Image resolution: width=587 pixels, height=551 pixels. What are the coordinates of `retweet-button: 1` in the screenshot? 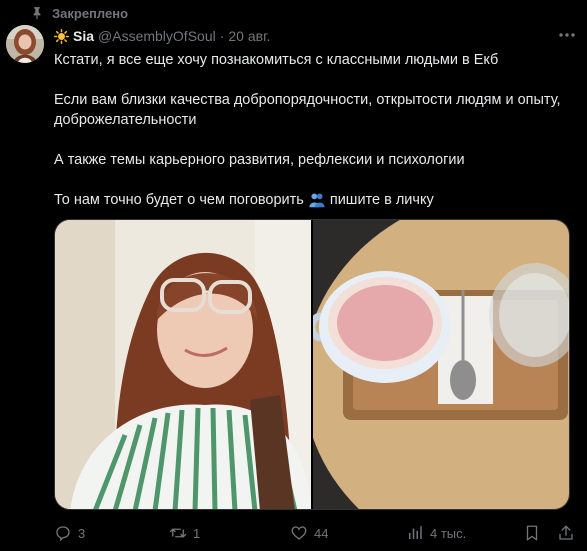 It's located at (184, 533).